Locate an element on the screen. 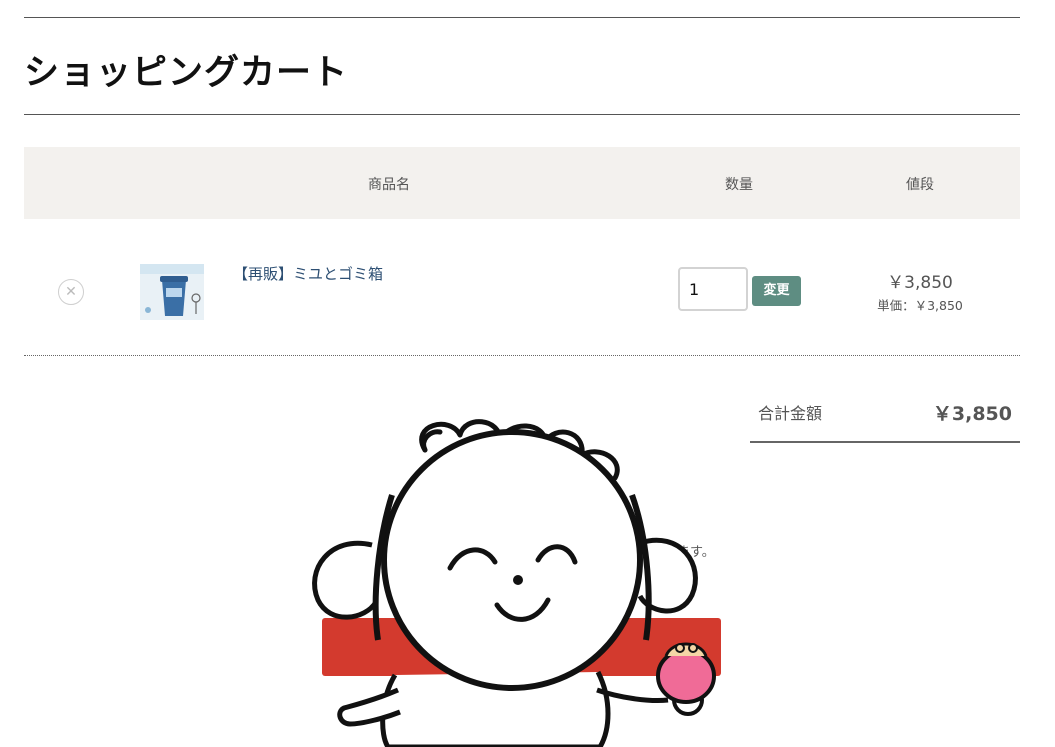 The width and height of the screenshot is (1055, 747). top-divider is located at coordinates (522, 17).